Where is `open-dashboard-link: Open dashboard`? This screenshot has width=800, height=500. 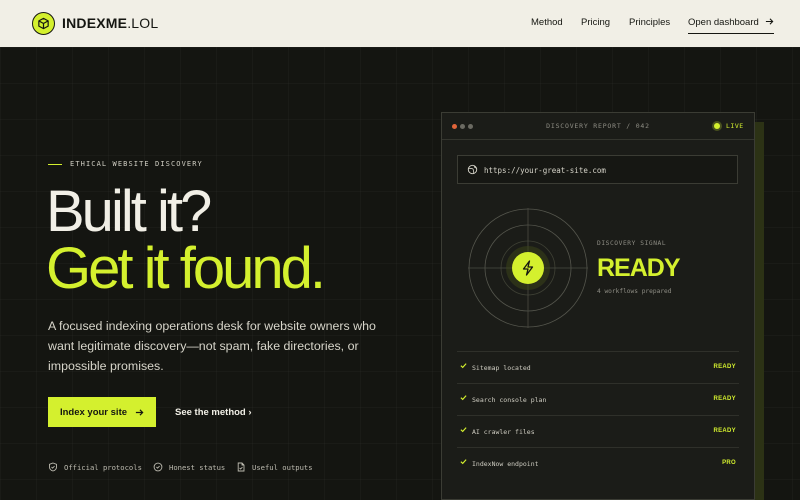
open-dashboard-link: Open dashboard is located at coordinates (731, 25).